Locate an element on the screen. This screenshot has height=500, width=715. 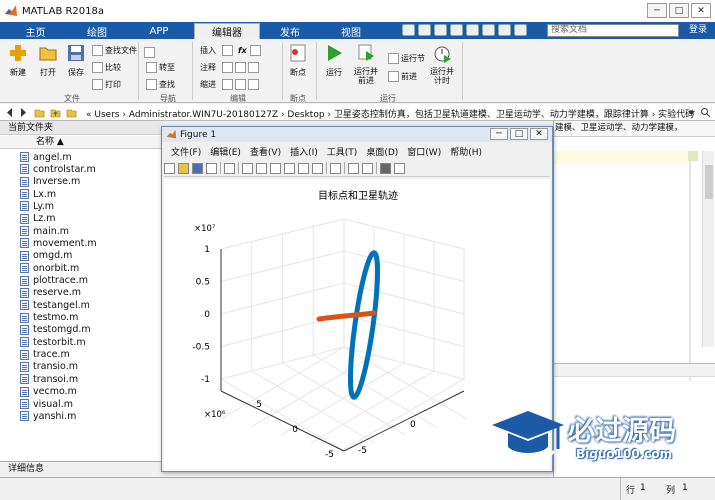
find-button: 查找 is located at coordinates (160, 84).